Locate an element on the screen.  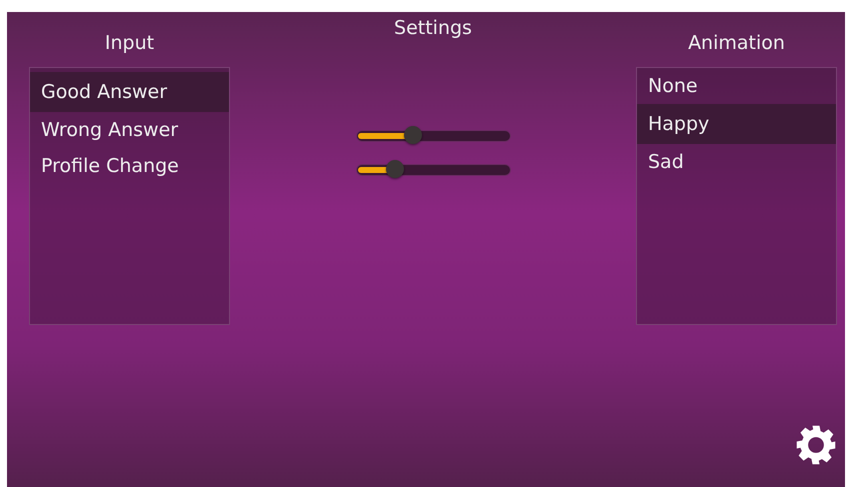
page-title: Settings is located at coordinates (433, 28).